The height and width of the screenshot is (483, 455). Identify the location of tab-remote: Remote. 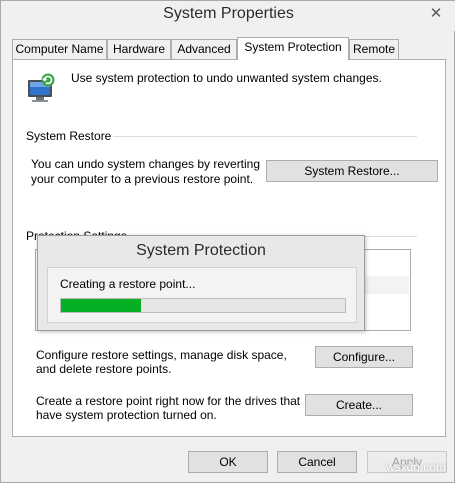
(374, 49).